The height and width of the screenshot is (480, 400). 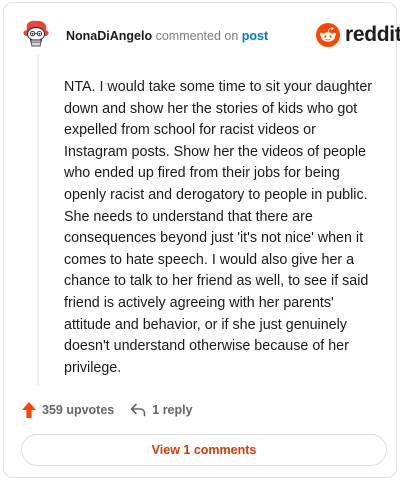 I want to click on reply-count: 1 reply, so click(x=172, y=410).